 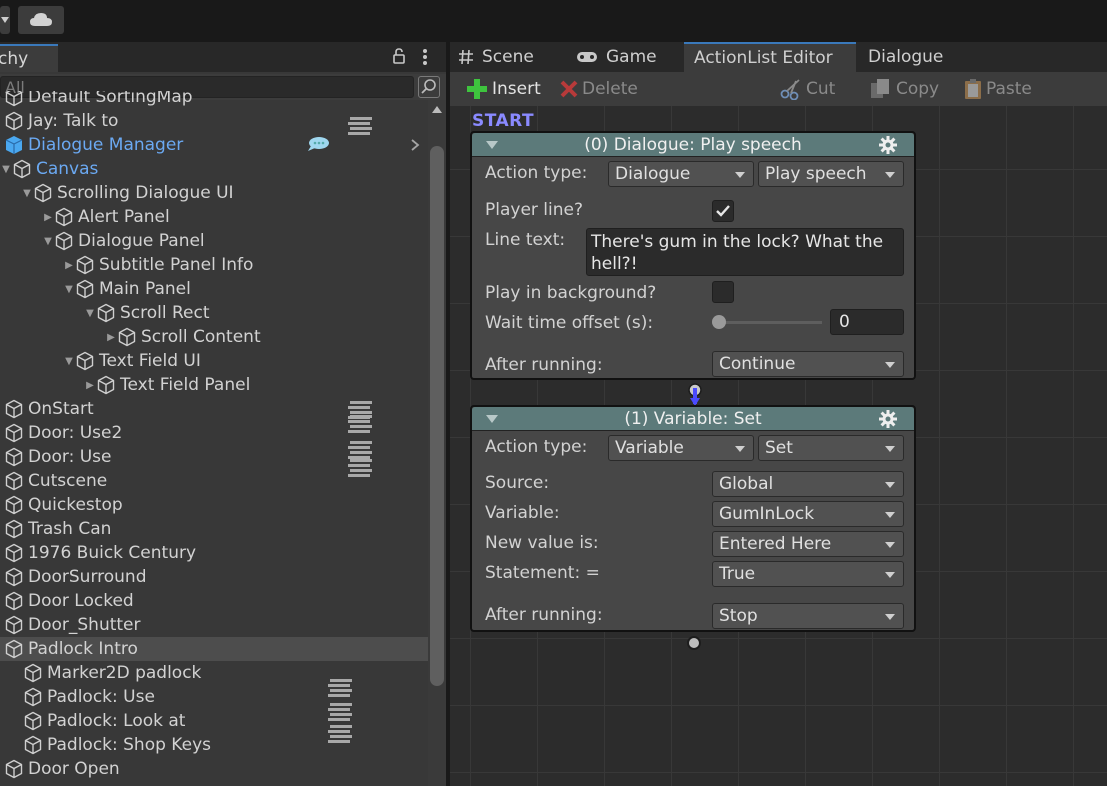 I want to click on scroll-up-arrow-icon, so click(x=437, y=109).